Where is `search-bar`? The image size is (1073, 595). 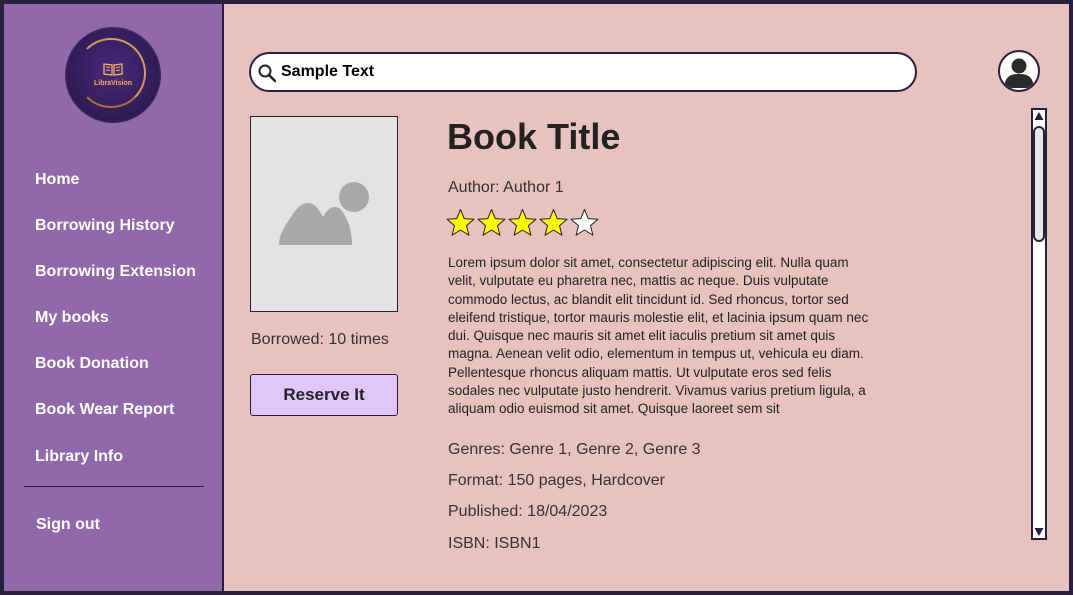 search-bar is located at coordinates (583, 72).